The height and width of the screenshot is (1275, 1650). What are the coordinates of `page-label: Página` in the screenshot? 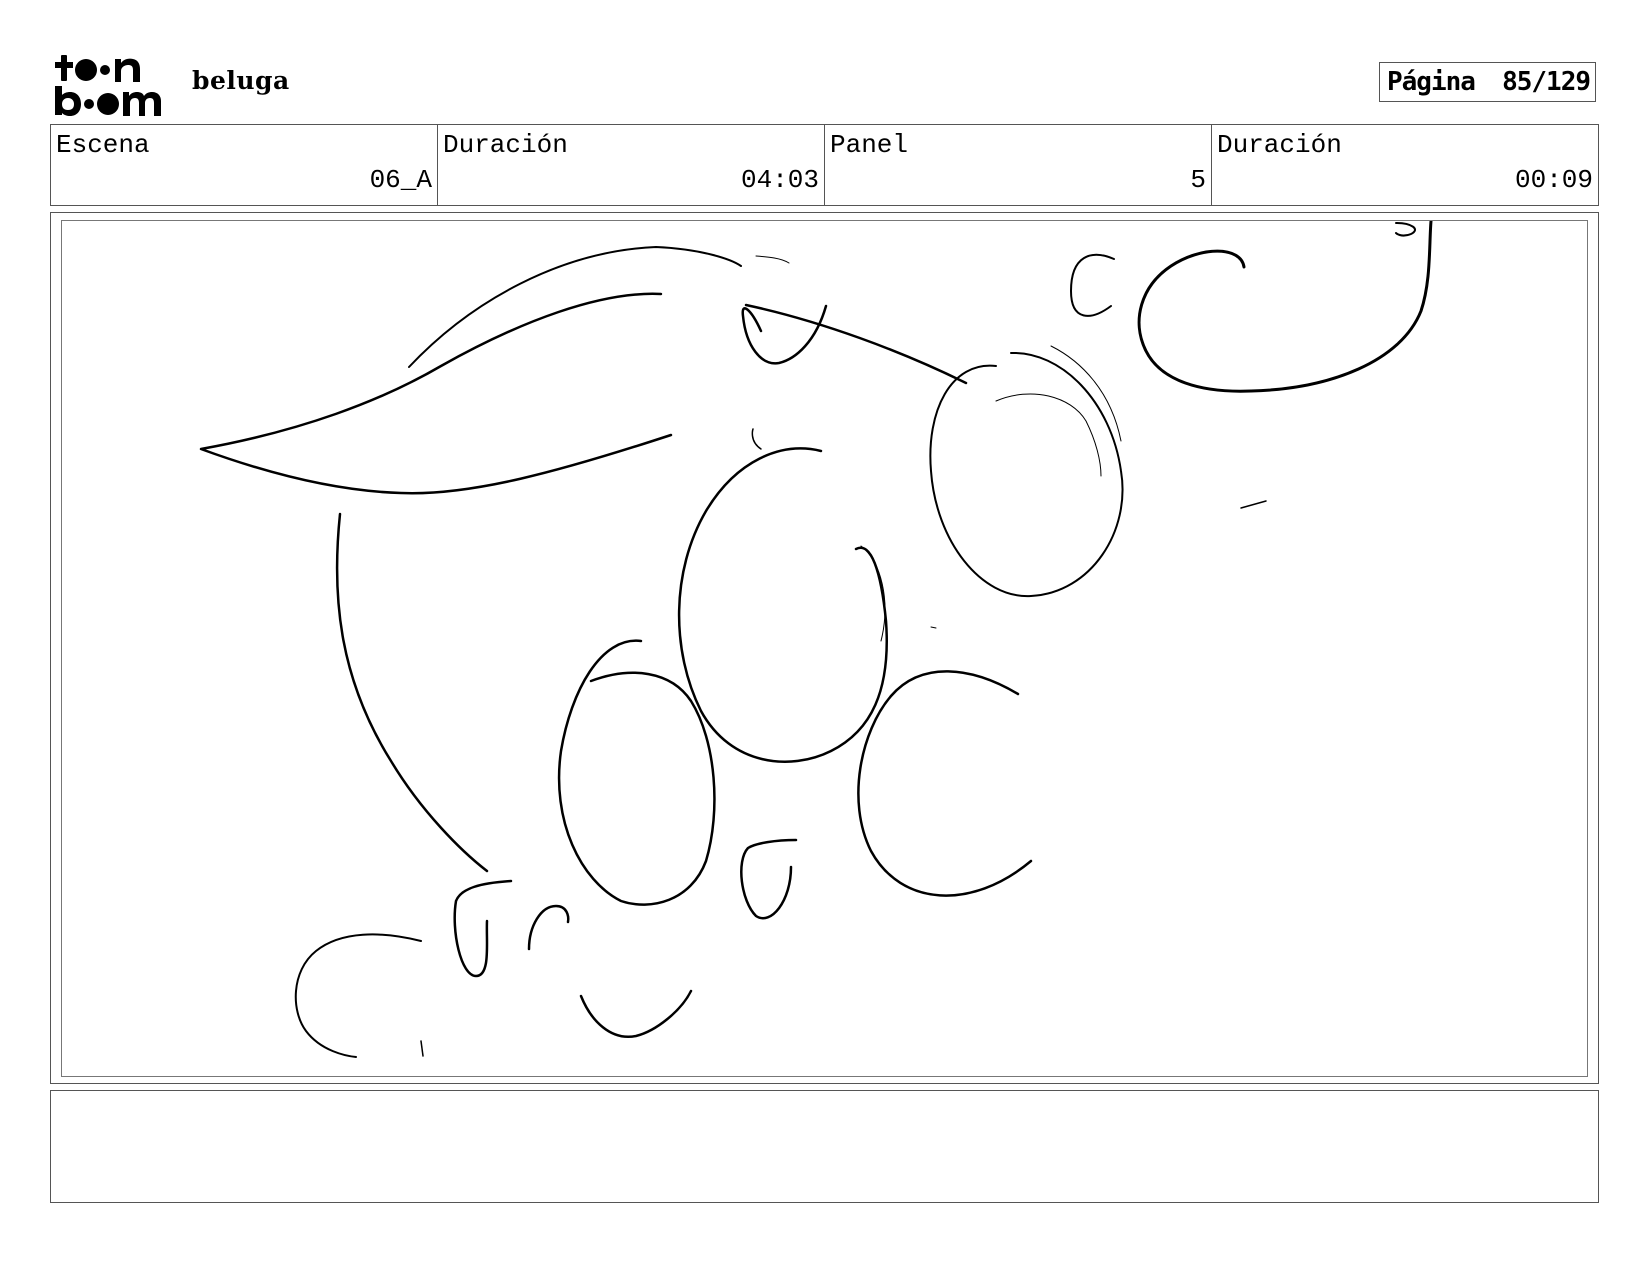 It's located at (1431, 82).